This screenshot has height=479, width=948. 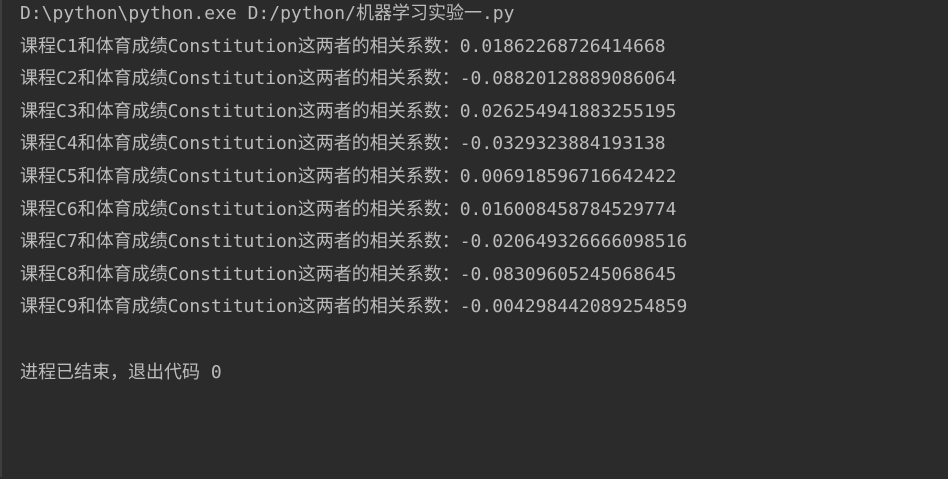 What do you see at coordinates (121, 372) in the screenshot?
I see `exit-message: 进程已结束，退出代码 0` at bounding box center [121, 372].